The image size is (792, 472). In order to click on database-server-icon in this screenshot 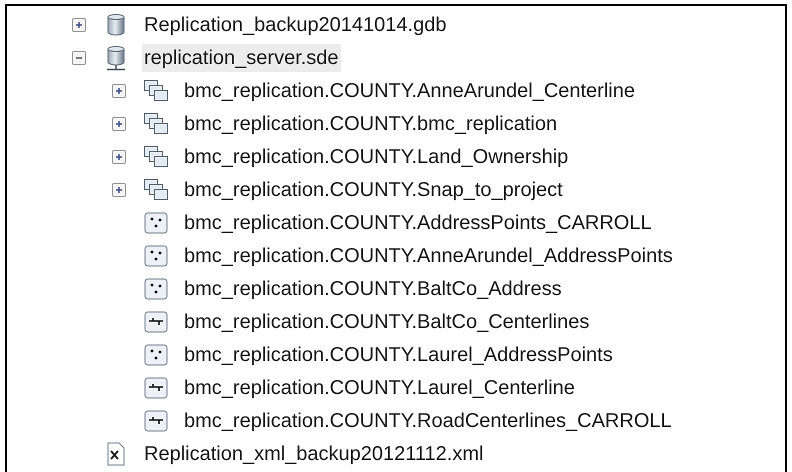, I will do `click(116, 57)`.